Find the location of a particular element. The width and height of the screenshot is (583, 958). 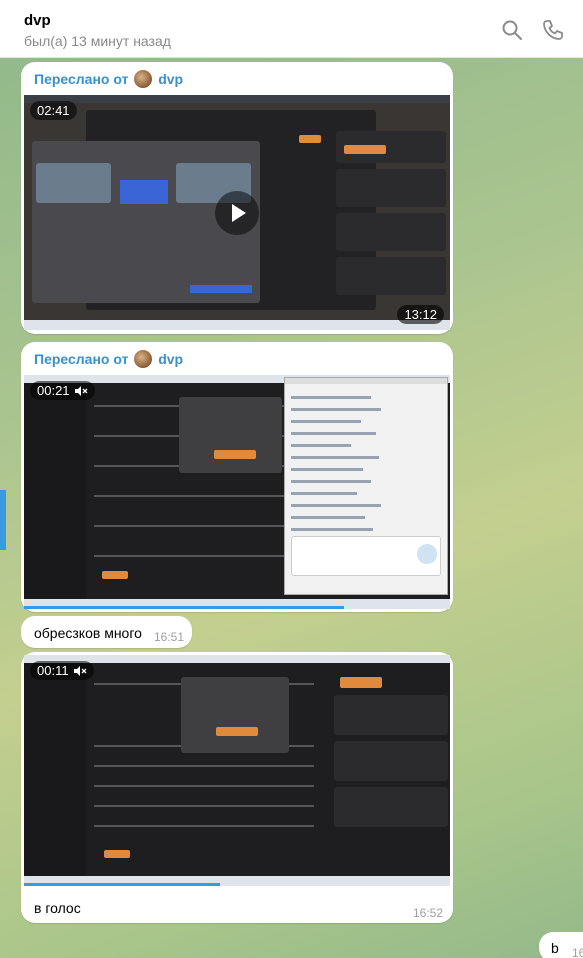

message-time: 16:52 is located at coordinates (428, 913).